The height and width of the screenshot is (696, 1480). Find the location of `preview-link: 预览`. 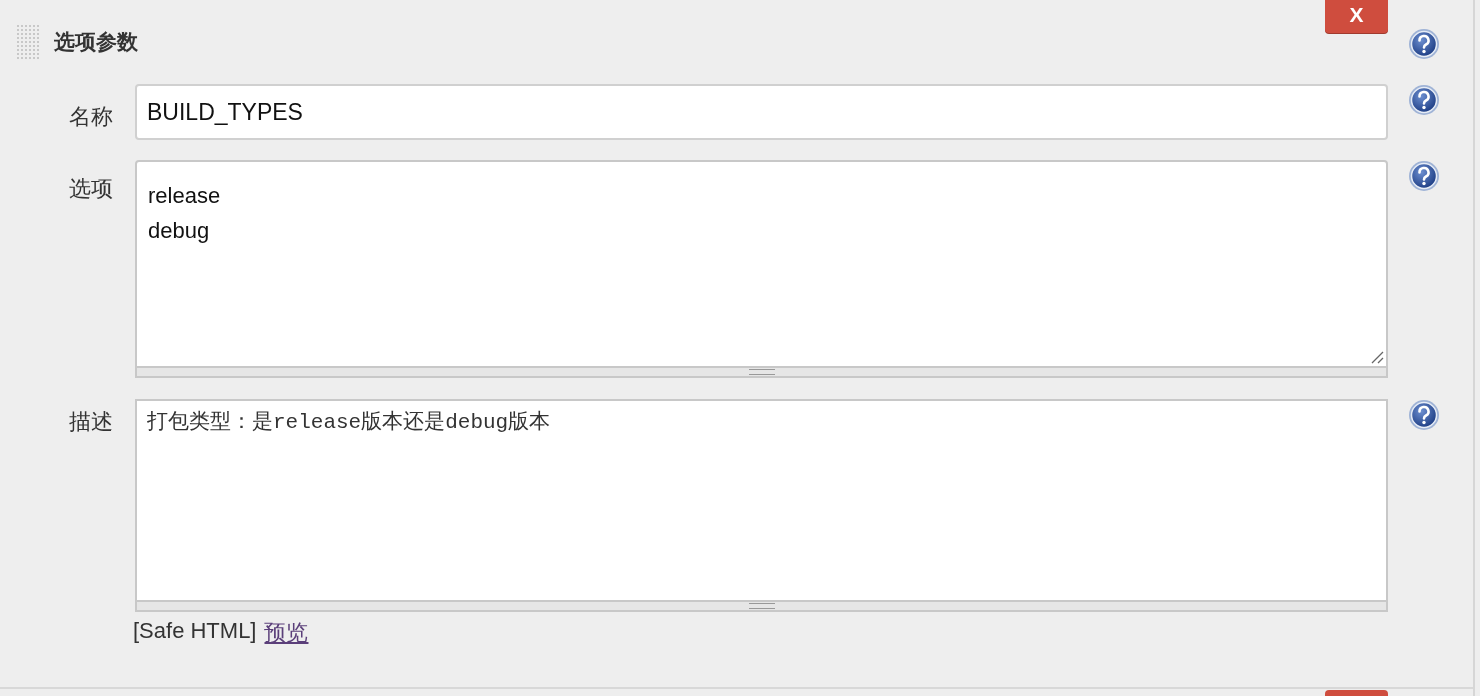

preview-link: 预览 is located at coordinates (286, 633).